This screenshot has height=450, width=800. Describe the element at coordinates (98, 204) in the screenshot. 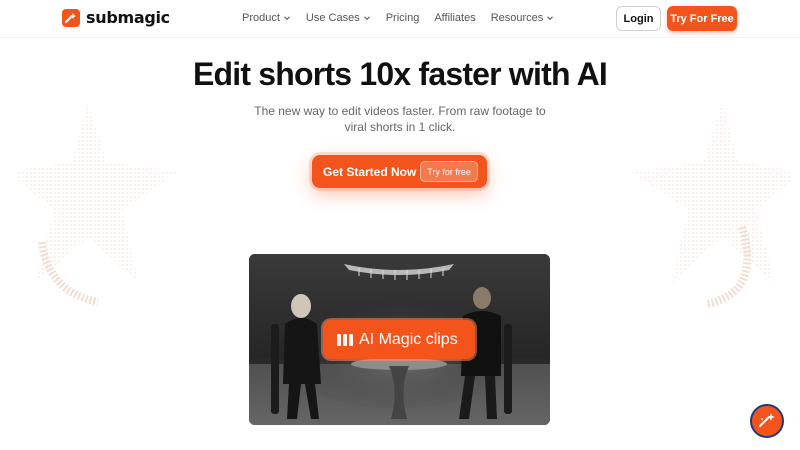

I see `decorative-star-left` at that location.